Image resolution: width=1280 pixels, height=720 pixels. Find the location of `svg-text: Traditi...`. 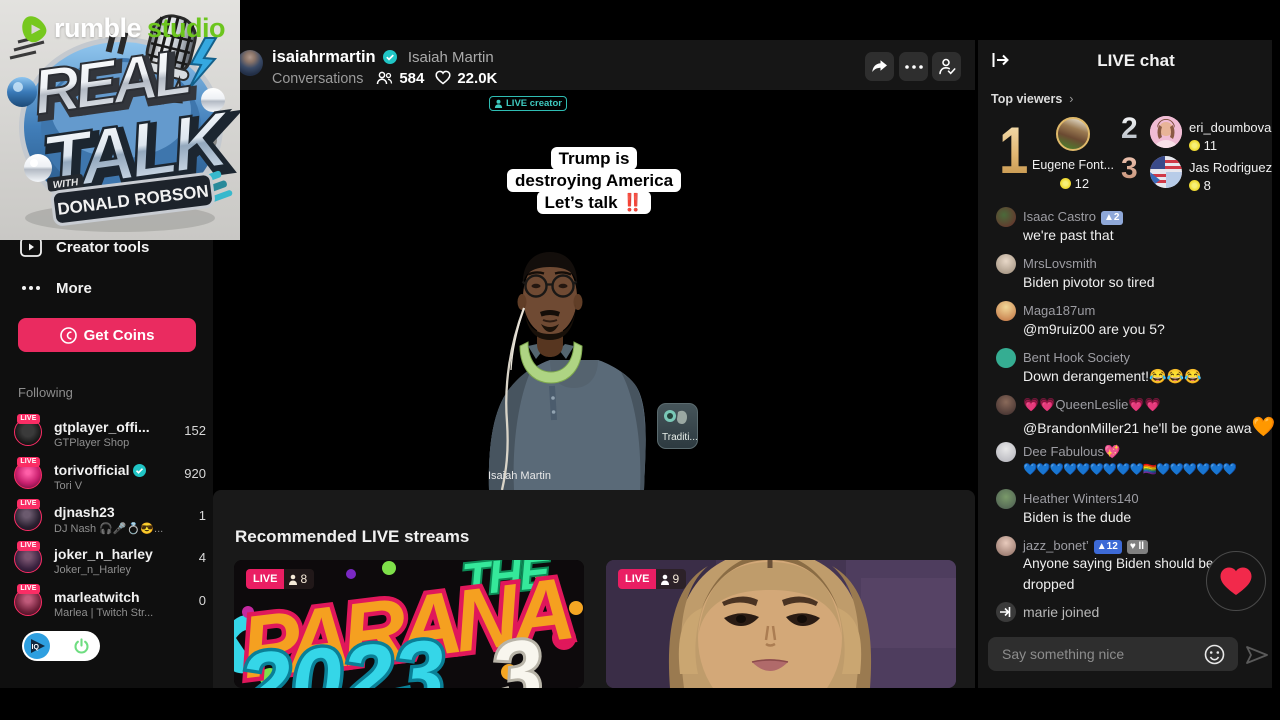

svg-text: Traditi... is located at coordinates (679, 437).